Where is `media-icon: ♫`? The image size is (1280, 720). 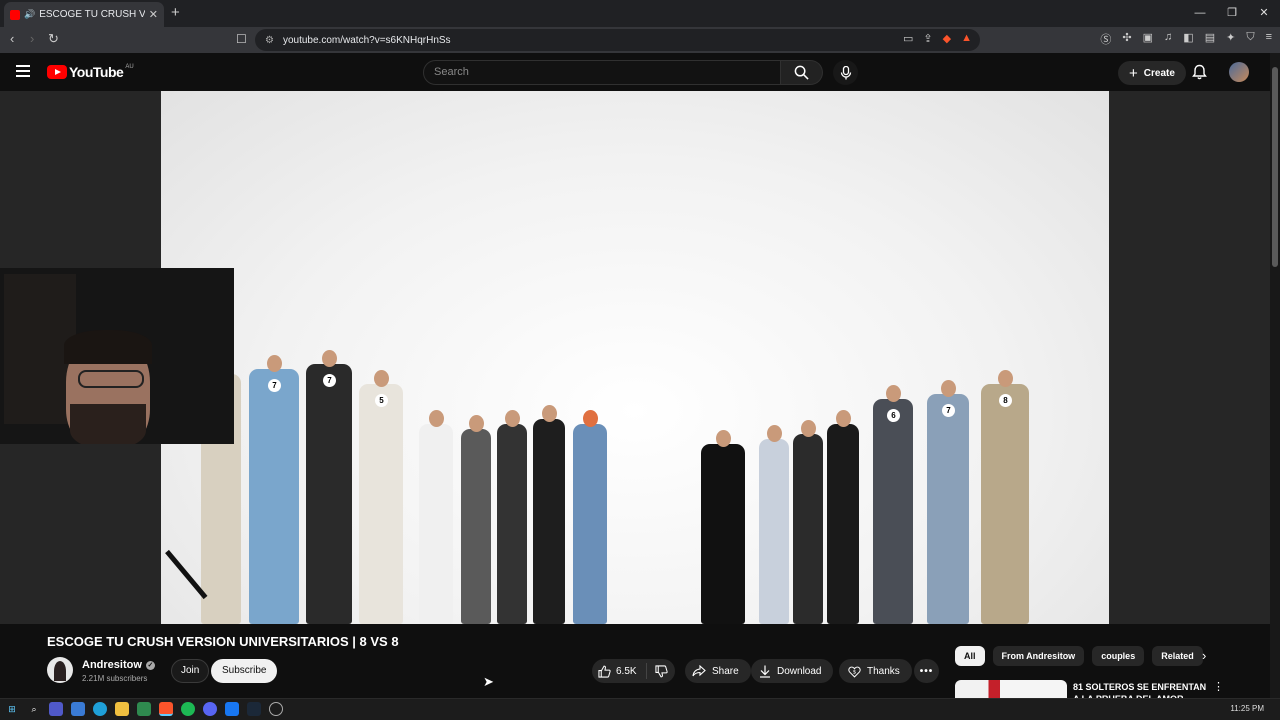
media-icon: ♫ is located at coordinates (1168, 39).